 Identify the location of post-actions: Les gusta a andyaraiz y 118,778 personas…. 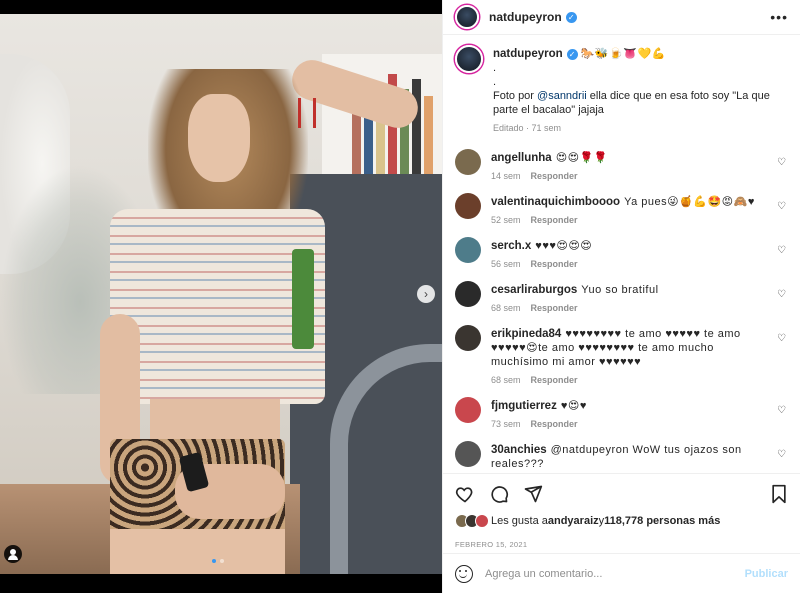
(621, 513).